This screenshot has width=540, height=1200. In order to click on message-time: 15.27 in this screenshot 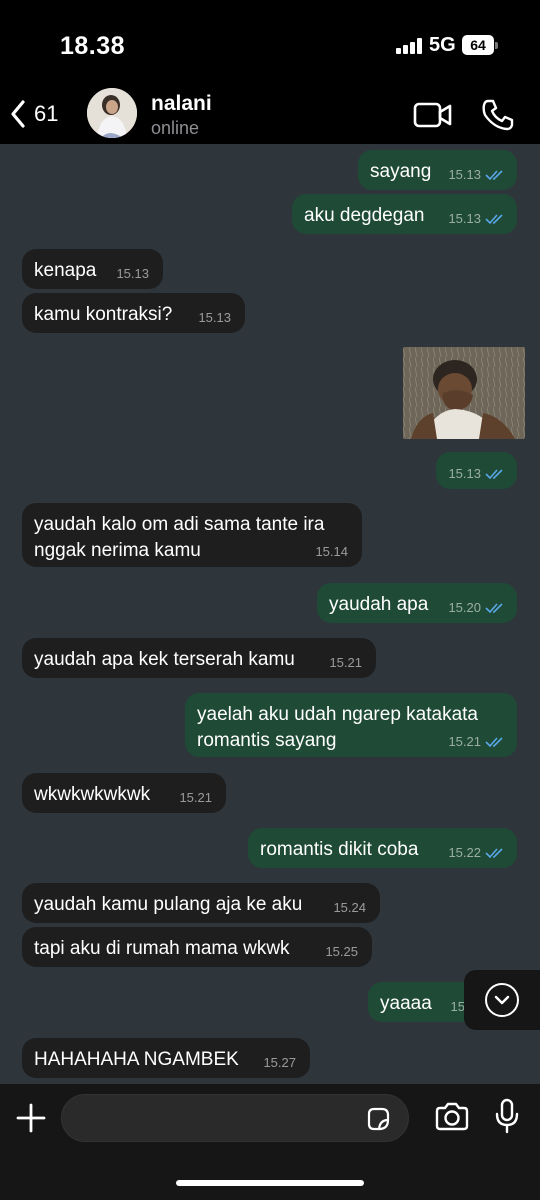, I will do `click(279, 1062)`.